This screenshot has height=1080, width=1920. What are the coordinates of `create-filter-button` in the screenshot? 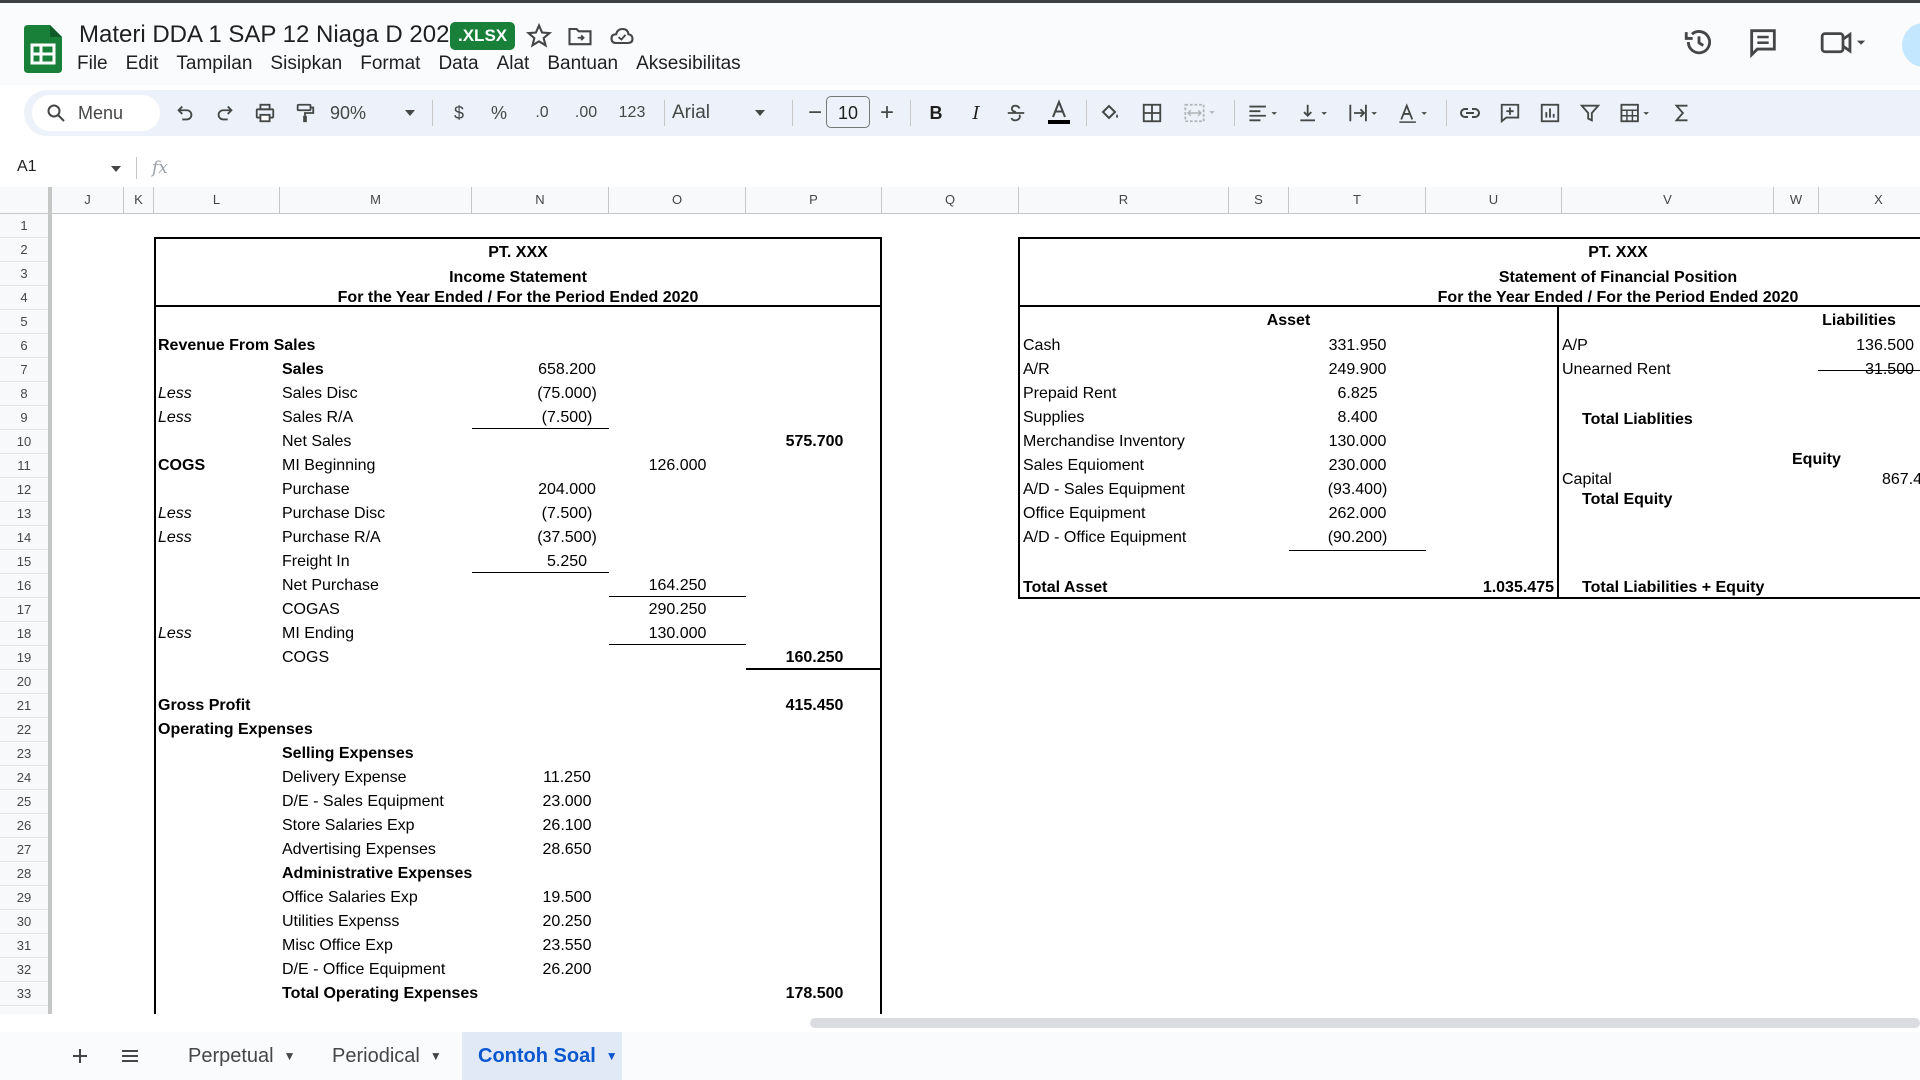 It's located at (1590, 113).